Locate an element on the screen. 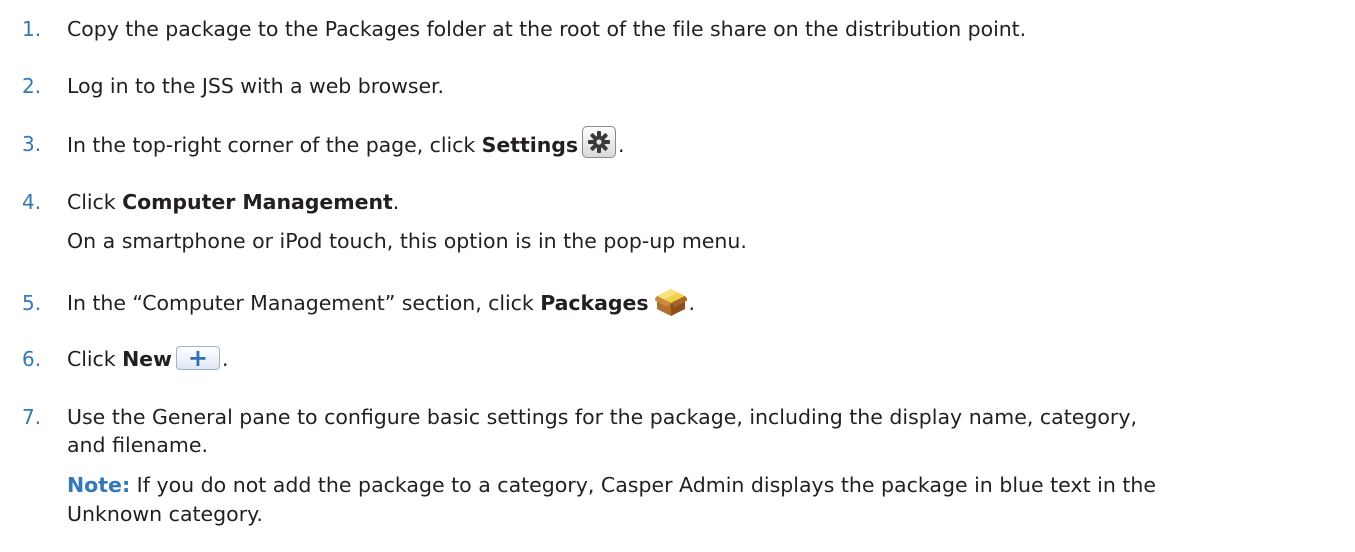  note-line-2: Unknown category. is located at coordinates (165, 514).